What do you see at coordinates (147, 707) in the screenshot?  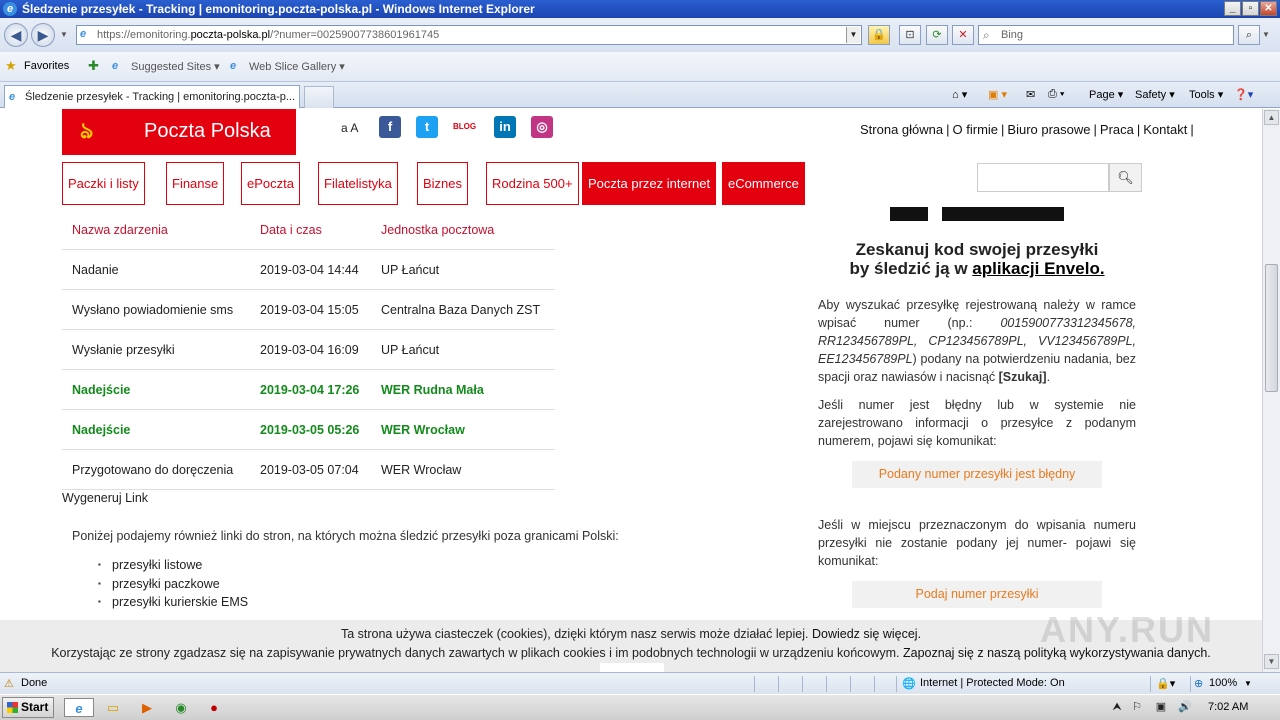 I see `taskbar-media-icon: ▶` at bounding box center [147, 707].